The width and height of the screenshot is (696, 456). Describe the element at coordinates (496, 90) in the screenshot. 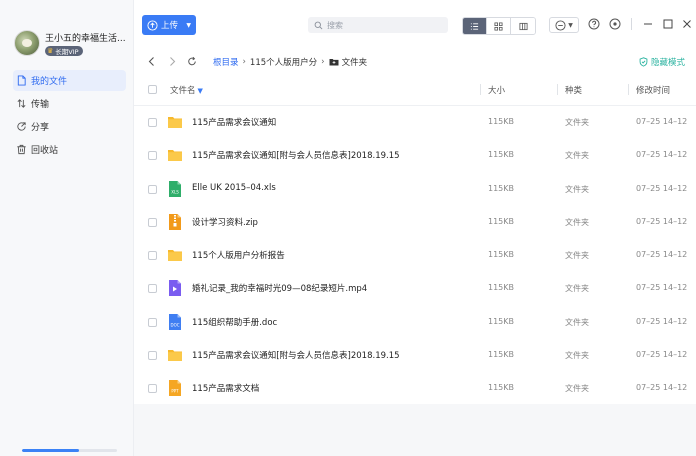

I see `column-header-size: 大小` at that location.